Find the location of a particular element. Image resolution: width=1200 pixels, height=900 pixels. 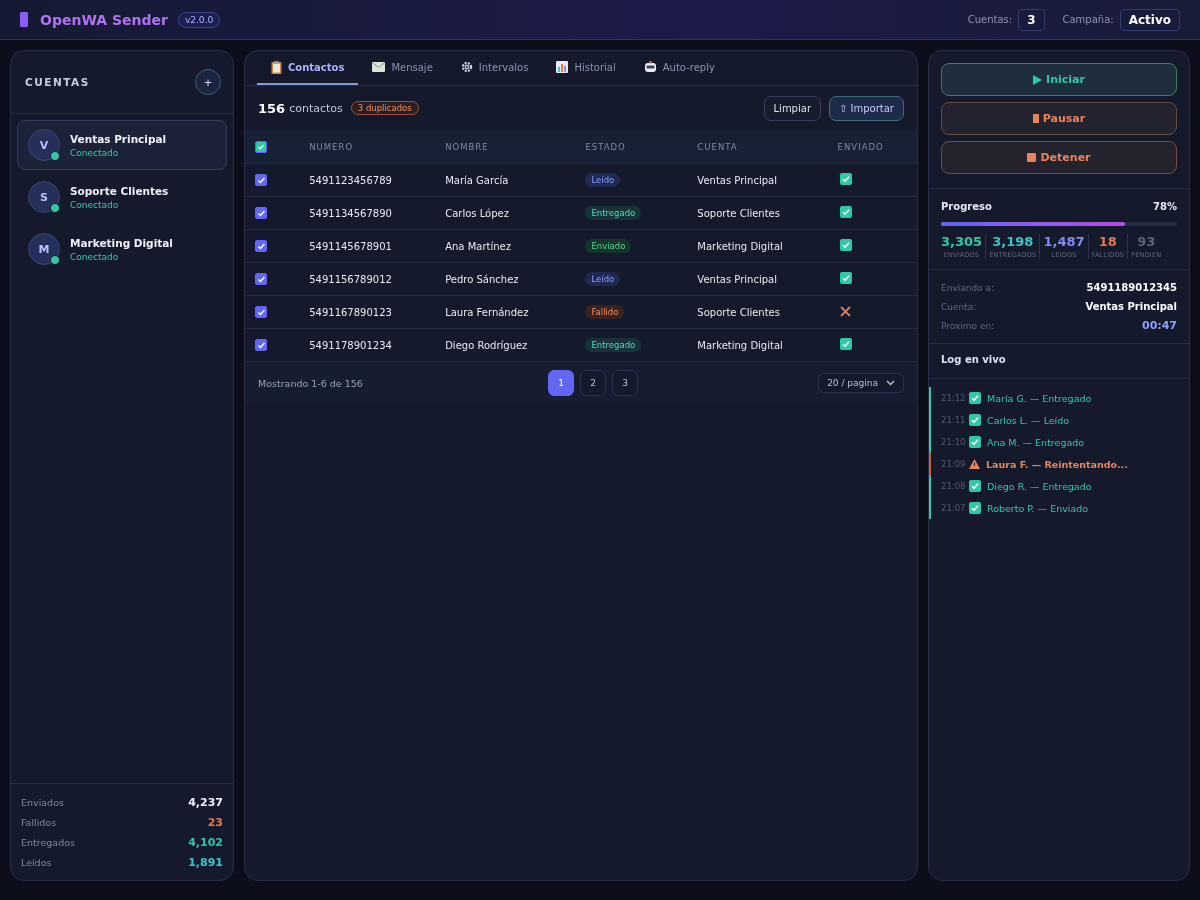

contact-name: María García is located at coordinates (477, 180).